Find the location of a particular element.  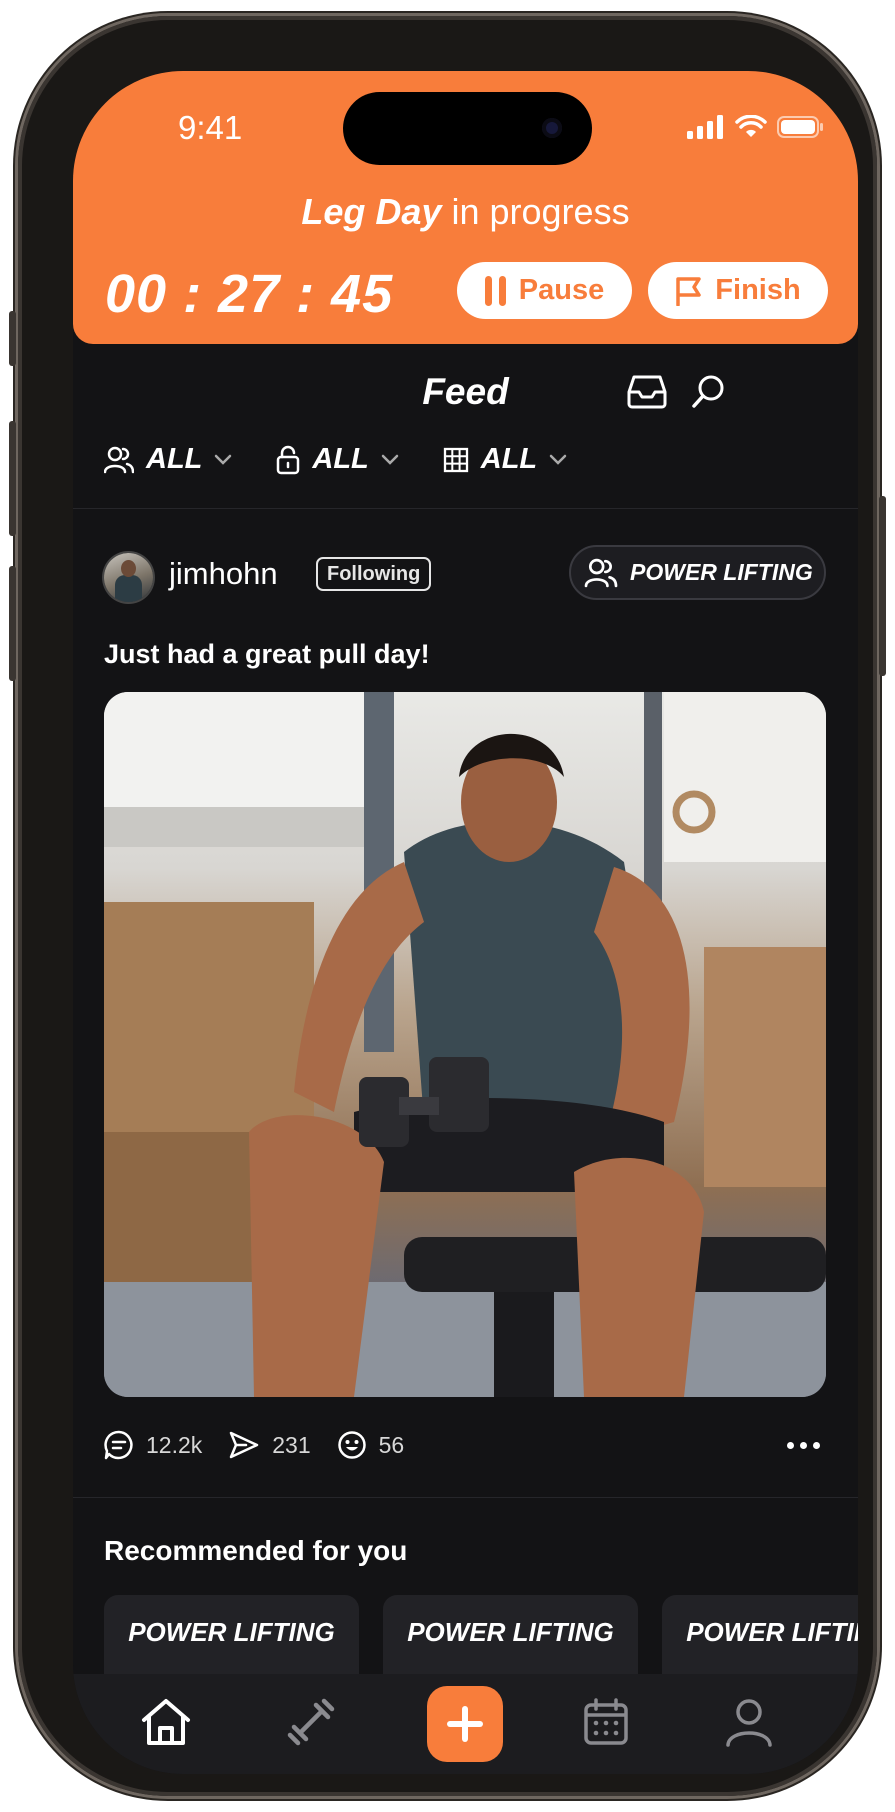

send-icon is located at coordinates (244, 1445).